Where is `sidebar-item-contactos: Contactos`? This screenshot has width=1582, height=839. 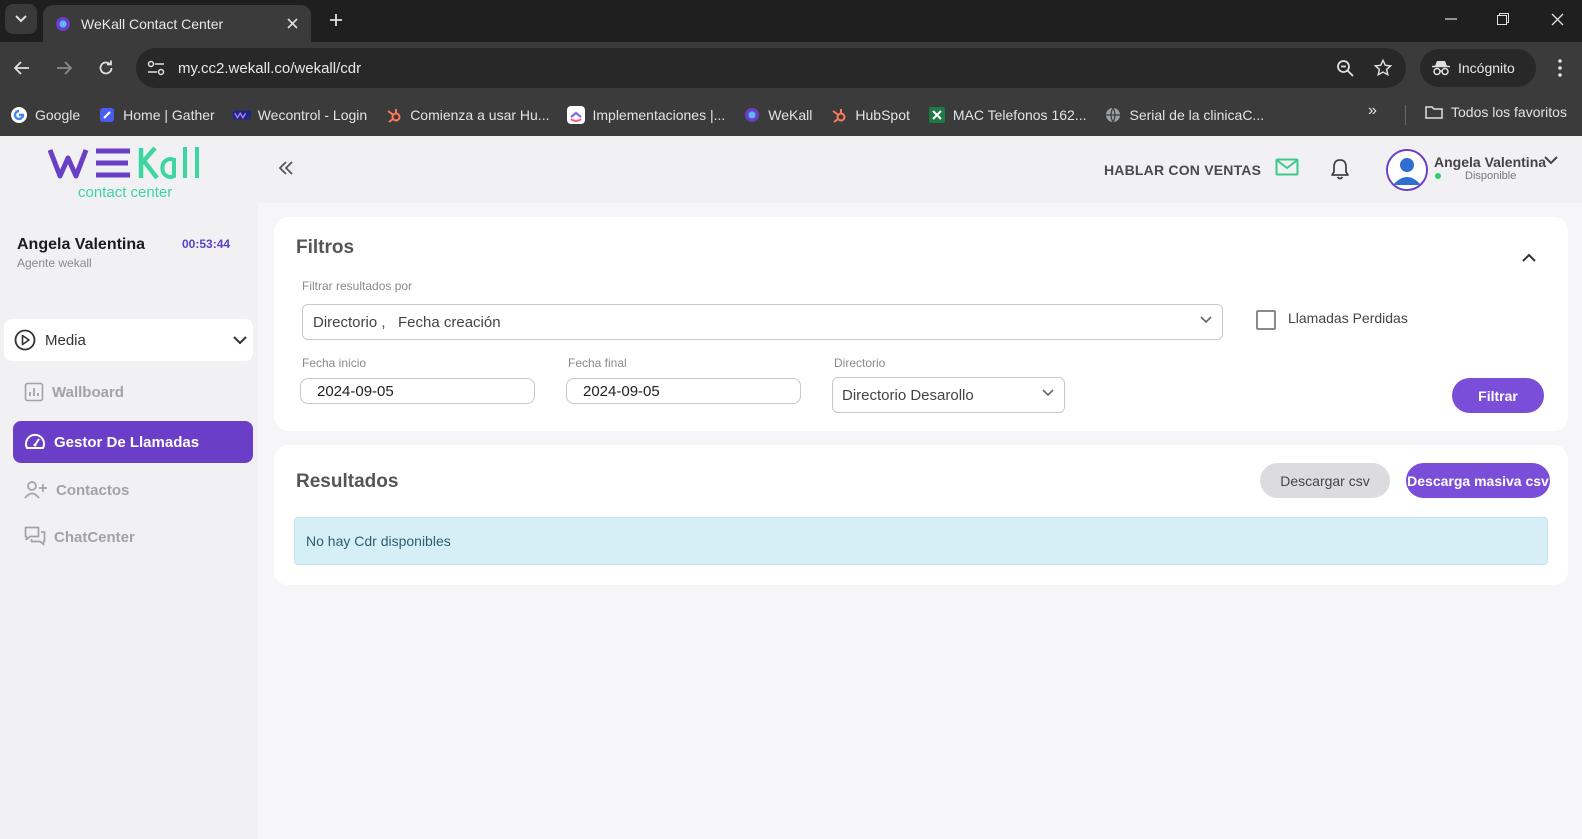 sidebar-item-contactos: Contactos is located at coordinates (133, 490).